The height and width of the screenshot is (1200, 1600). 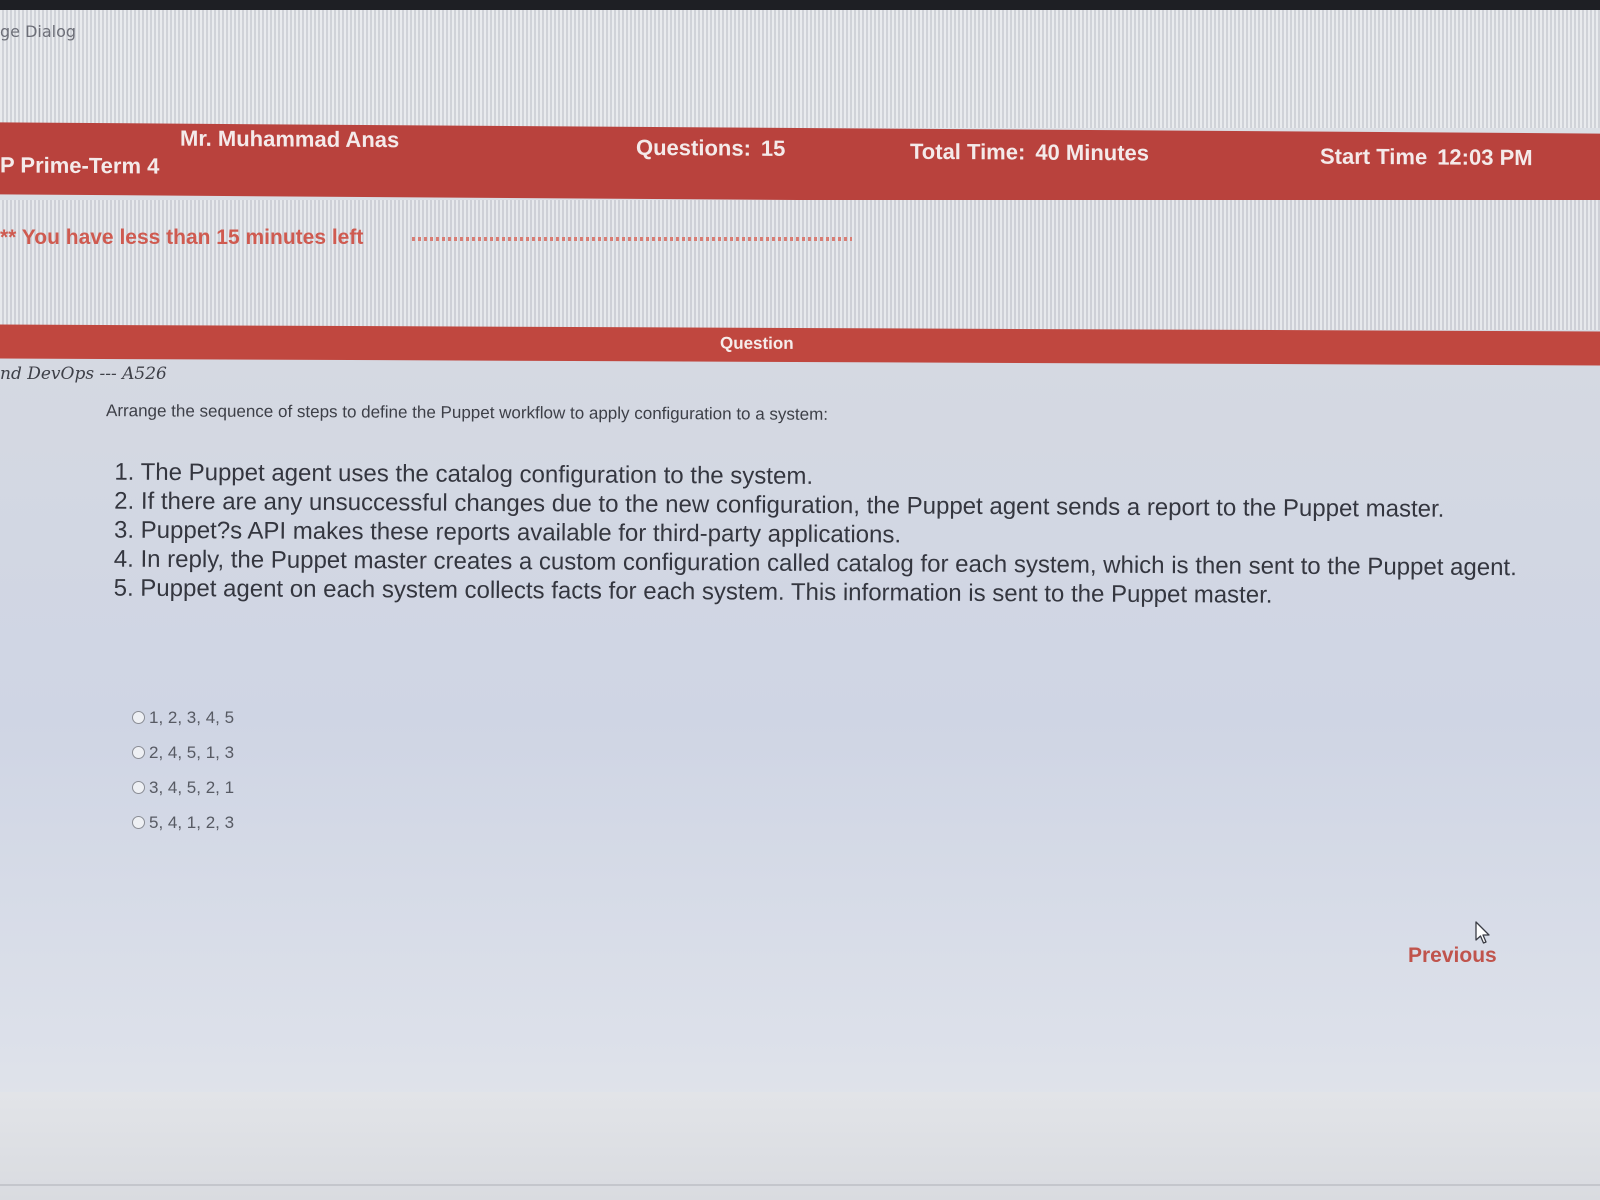 What do you see at coordinates (773, 148) in the screenshot?
I see `questions-value: 15` at bounding box center [773, 148].